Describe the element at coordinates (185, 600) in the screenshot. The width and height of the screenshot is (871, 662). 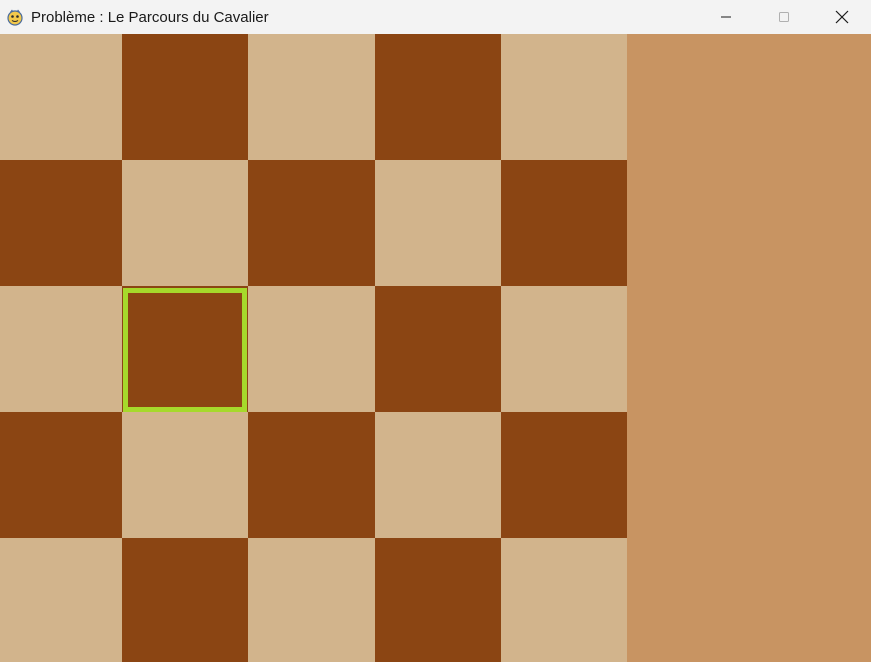
I see `board-square-r4-c1` at that location.